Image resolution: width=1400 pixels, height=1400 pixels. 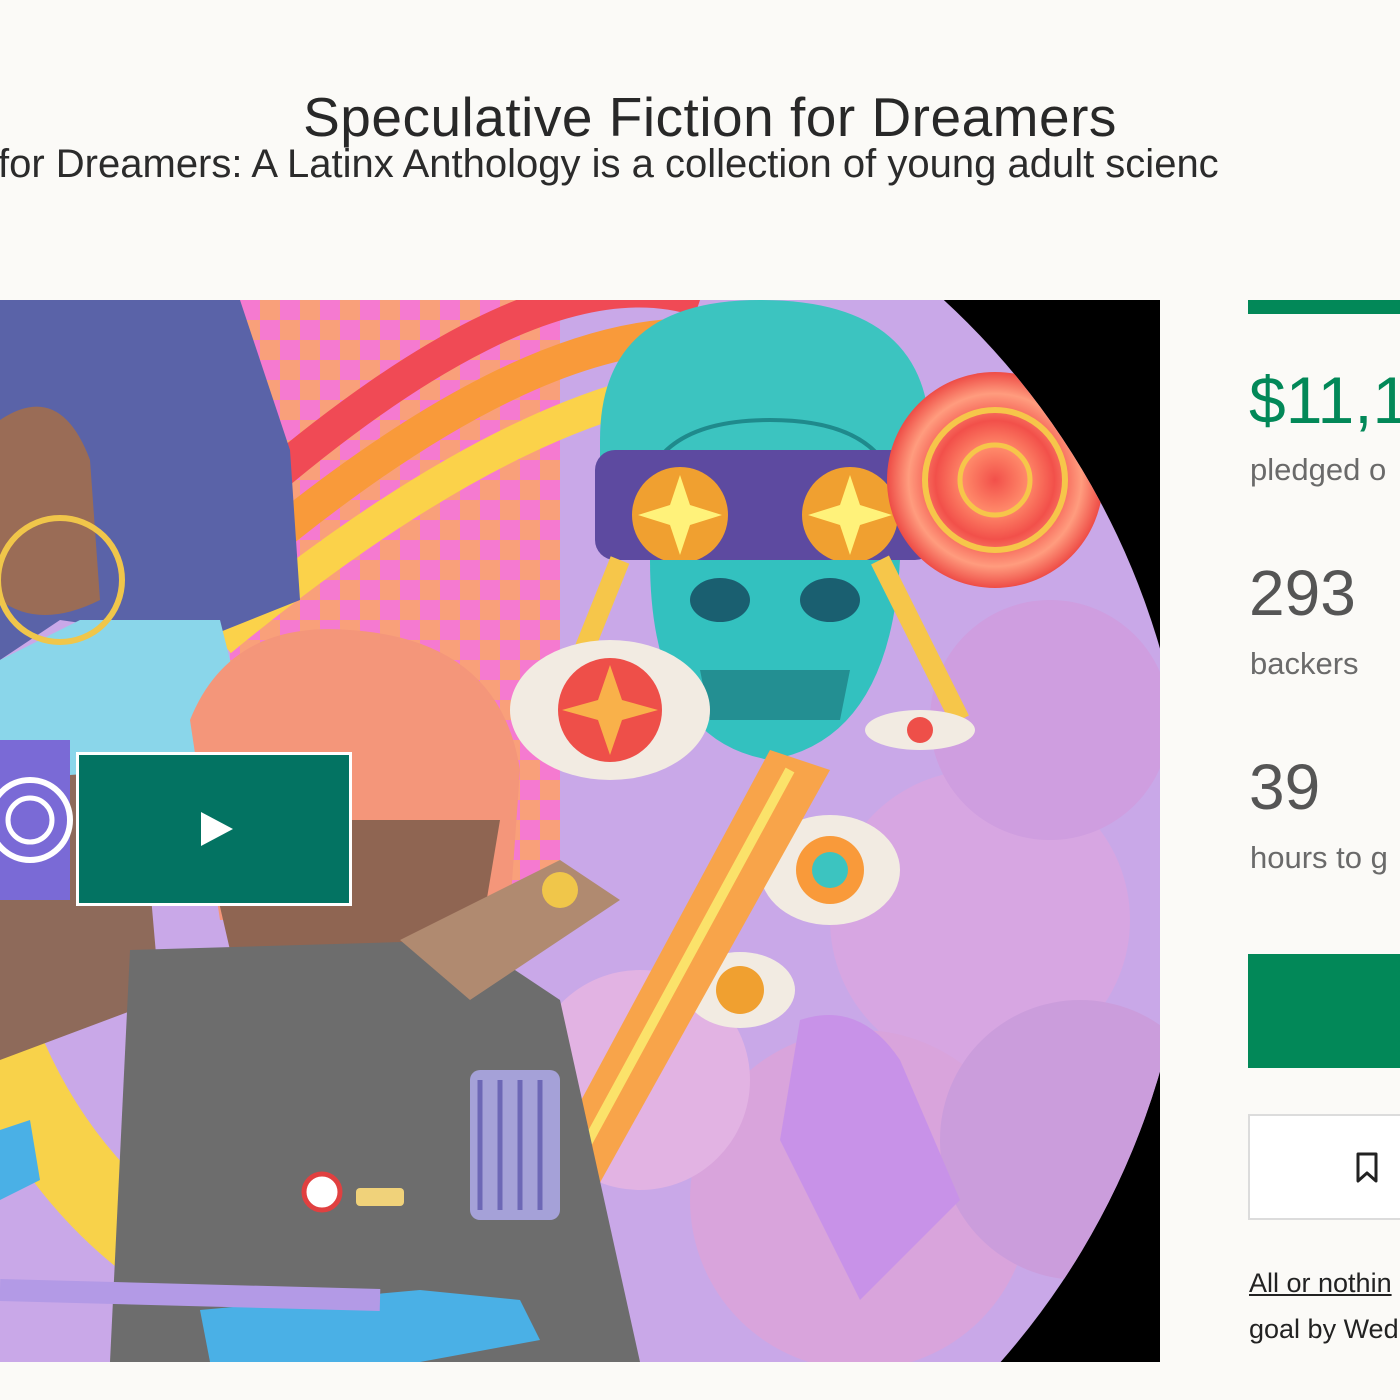 What do you see at coordinates (1324, 400) in the screenshot?
I see `pledged-amount: $11,1` at bounding box center [1324, 400].